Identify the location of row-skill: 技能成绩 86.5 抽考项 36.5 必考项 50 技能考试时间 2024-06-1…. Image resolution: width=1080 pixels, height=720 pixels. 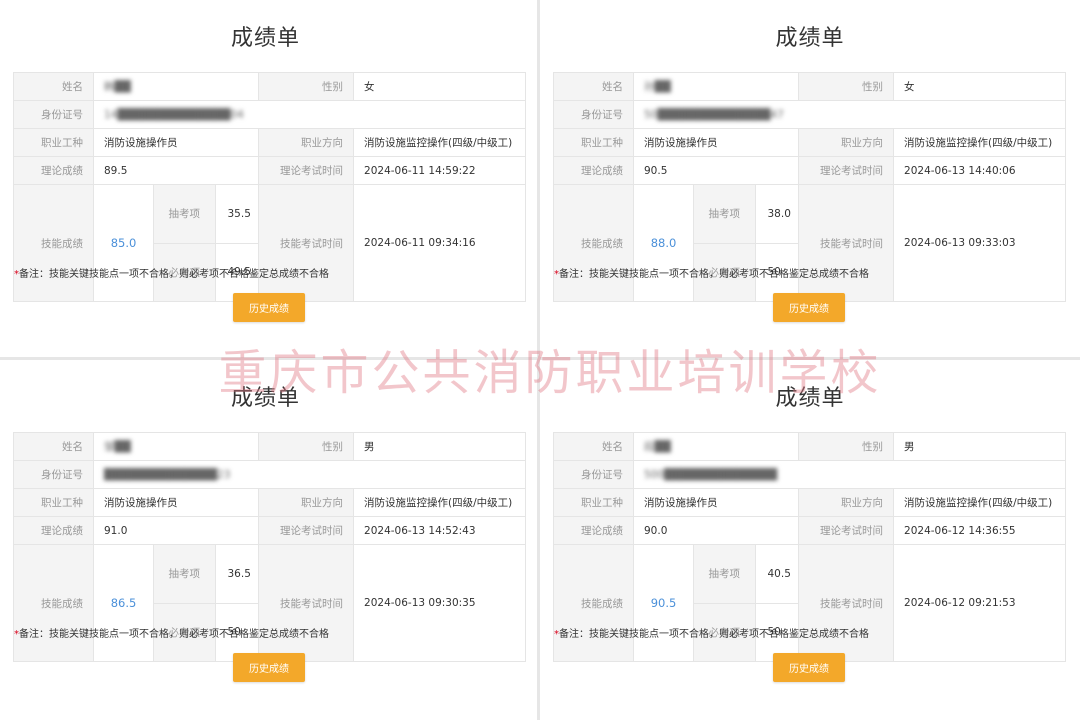
(270, 603).